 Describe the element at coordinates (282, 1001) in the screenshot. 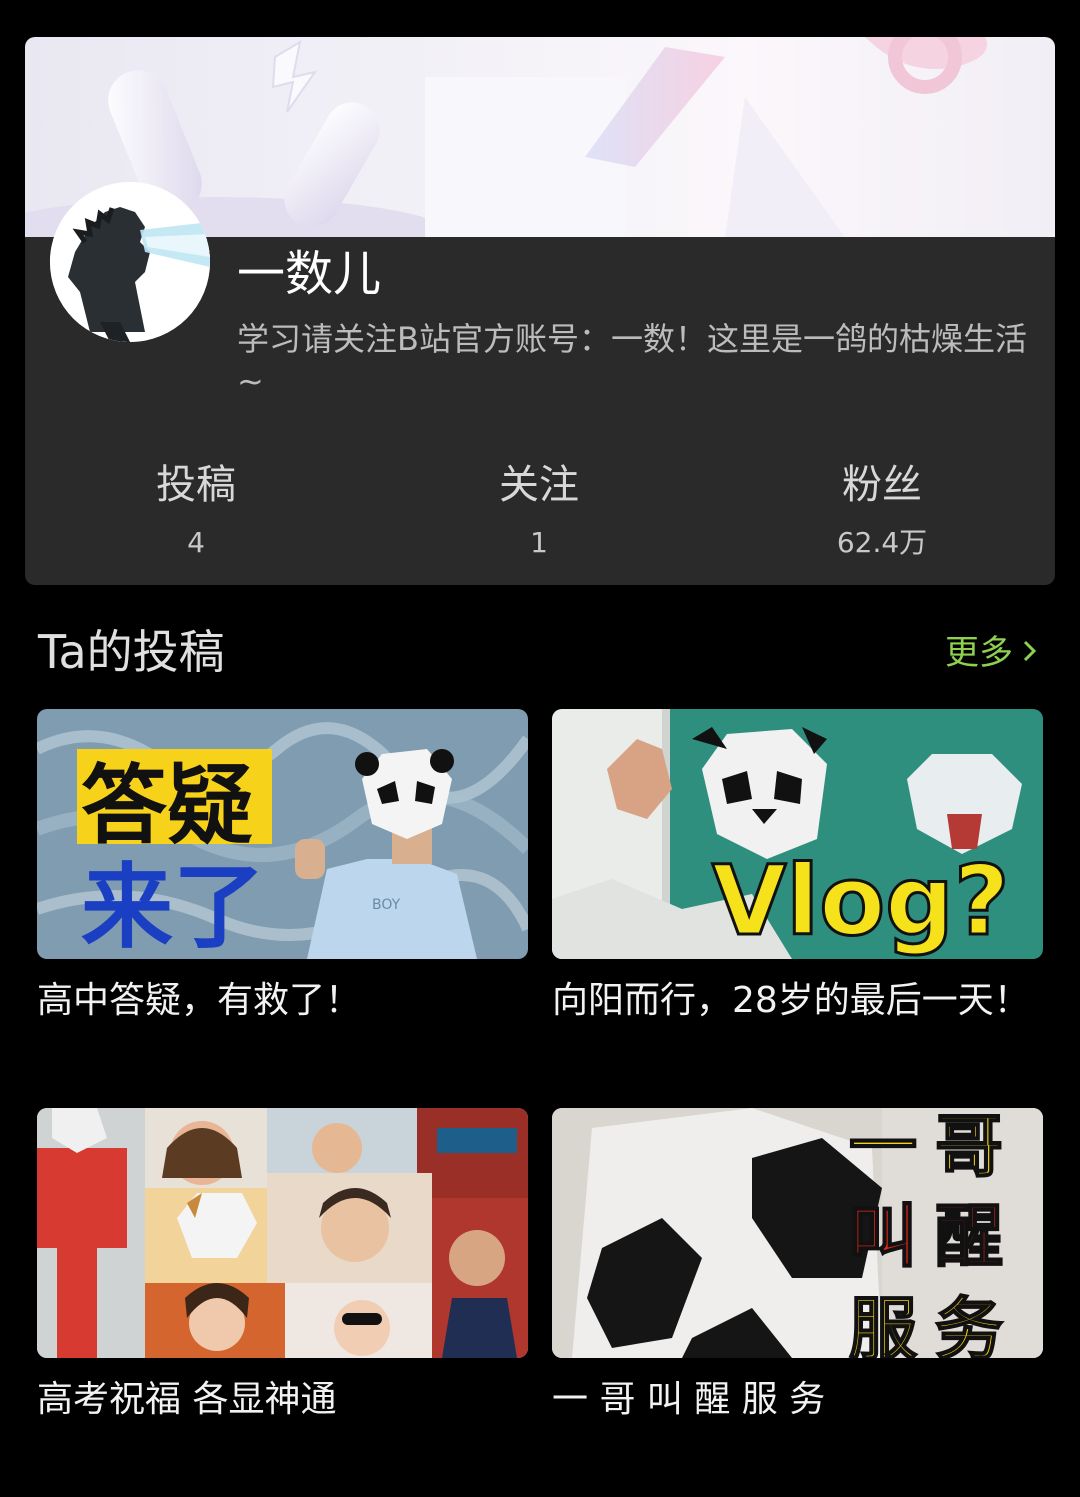

I see `video-title: 高中答疑，有救了！` at that location.